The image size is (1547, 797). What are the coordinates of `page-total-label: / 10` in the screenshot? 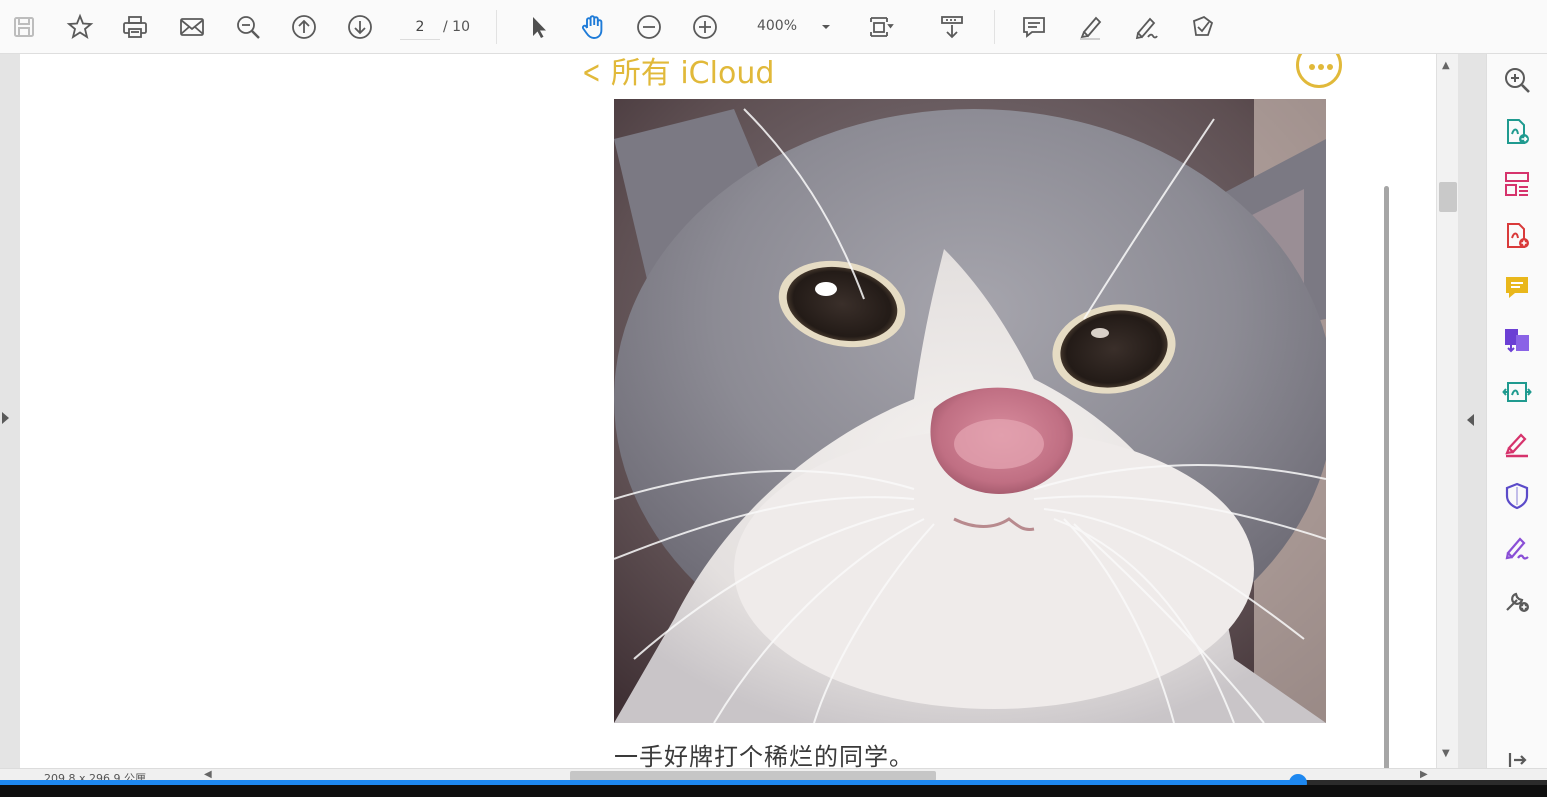 It's located at (456, 27).